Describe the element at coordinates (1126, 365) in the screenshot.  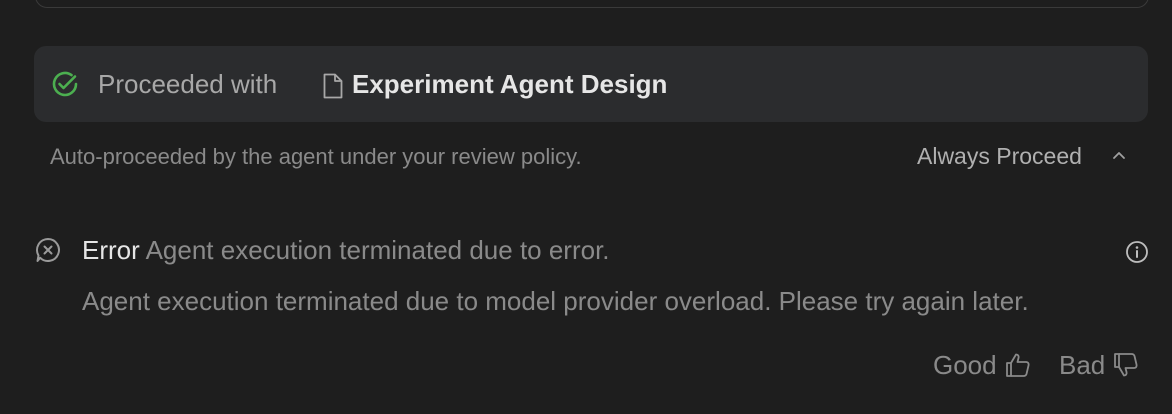
I see `thumbs-down-icon` at that location.